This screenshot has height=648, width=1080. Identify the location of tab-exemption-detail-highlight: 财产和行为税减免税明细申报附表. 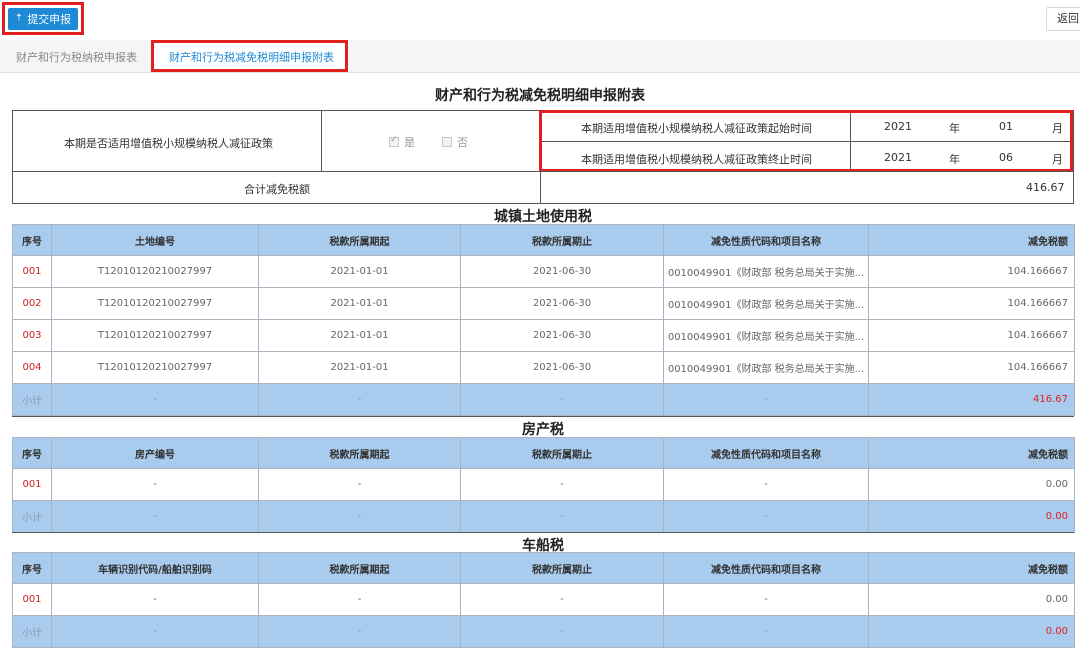
(249, 56).